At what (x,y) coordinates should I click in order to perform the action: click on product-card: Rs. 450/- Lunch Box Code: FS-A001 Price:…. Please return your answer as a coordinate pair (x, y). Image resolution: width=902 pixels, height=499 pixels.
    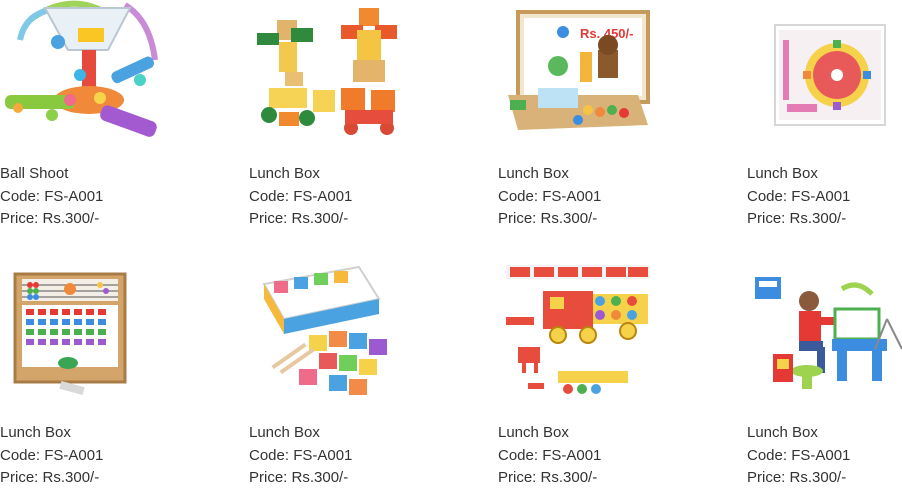
    Looking at the image, I should click on (578, 120).